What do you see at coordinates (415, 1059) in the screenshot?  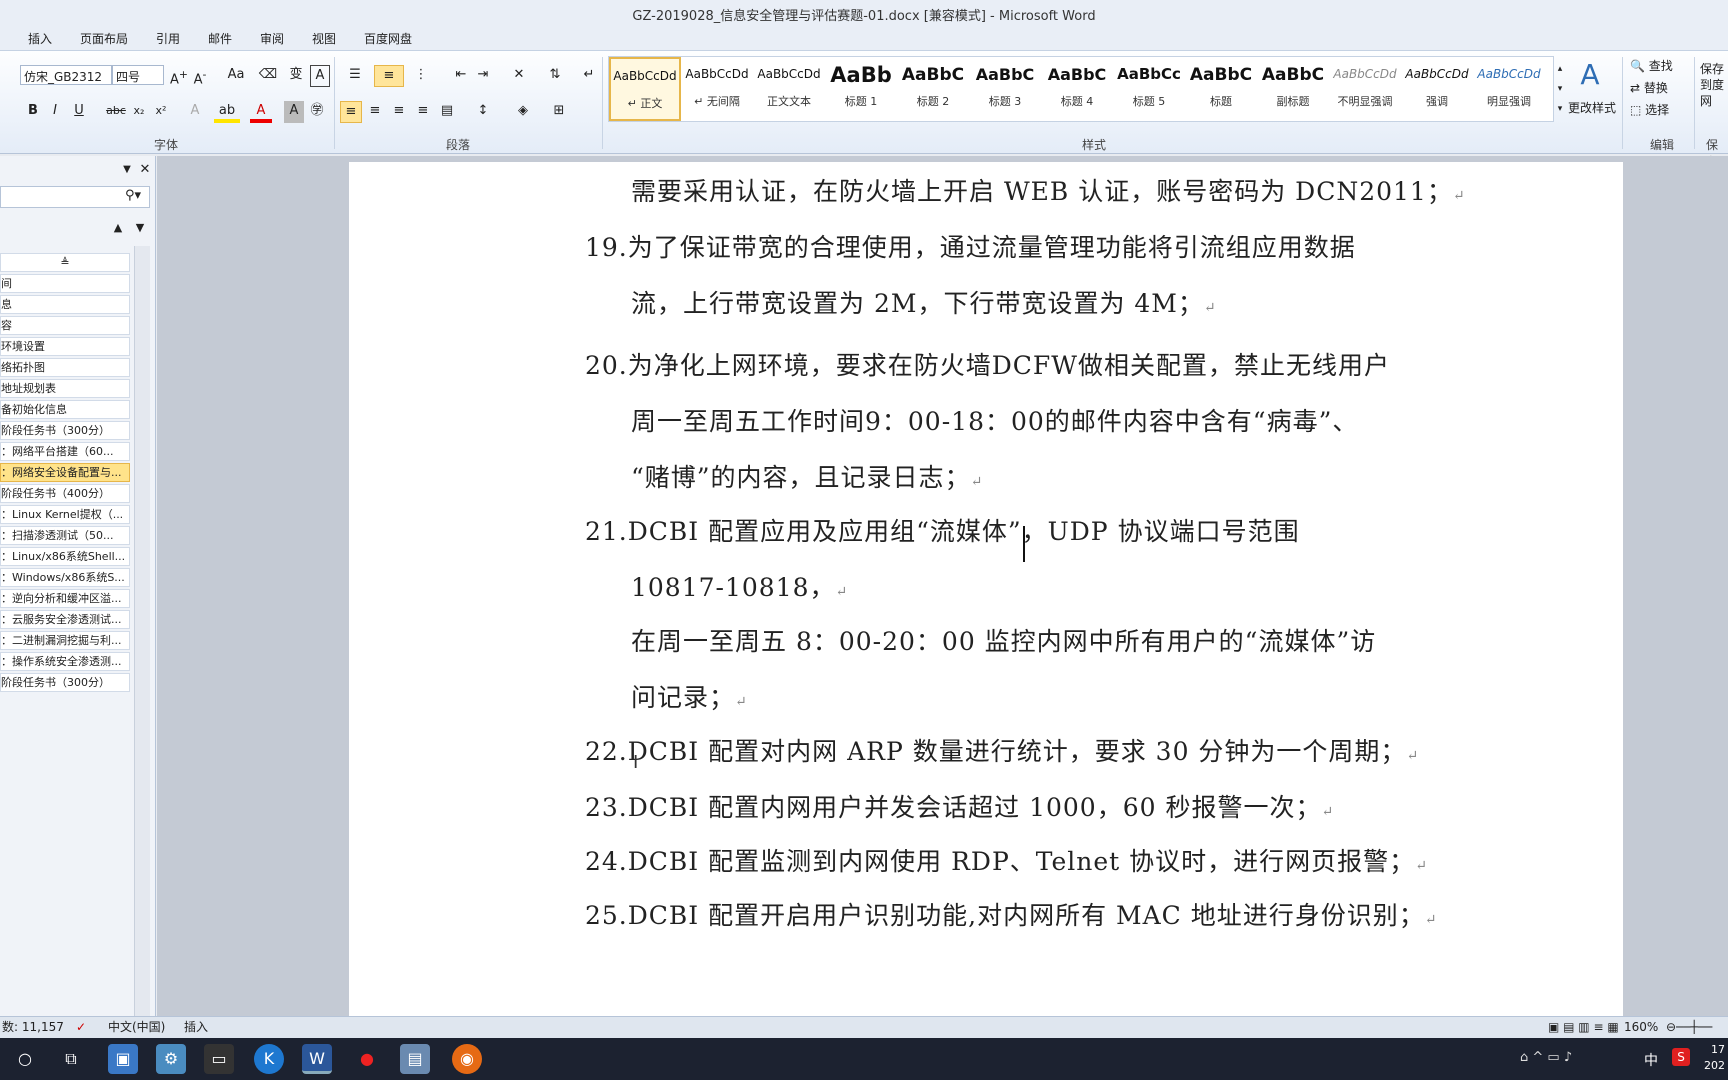 I see `folder-app-icon: ▤` at bounding box center [415, 1059].